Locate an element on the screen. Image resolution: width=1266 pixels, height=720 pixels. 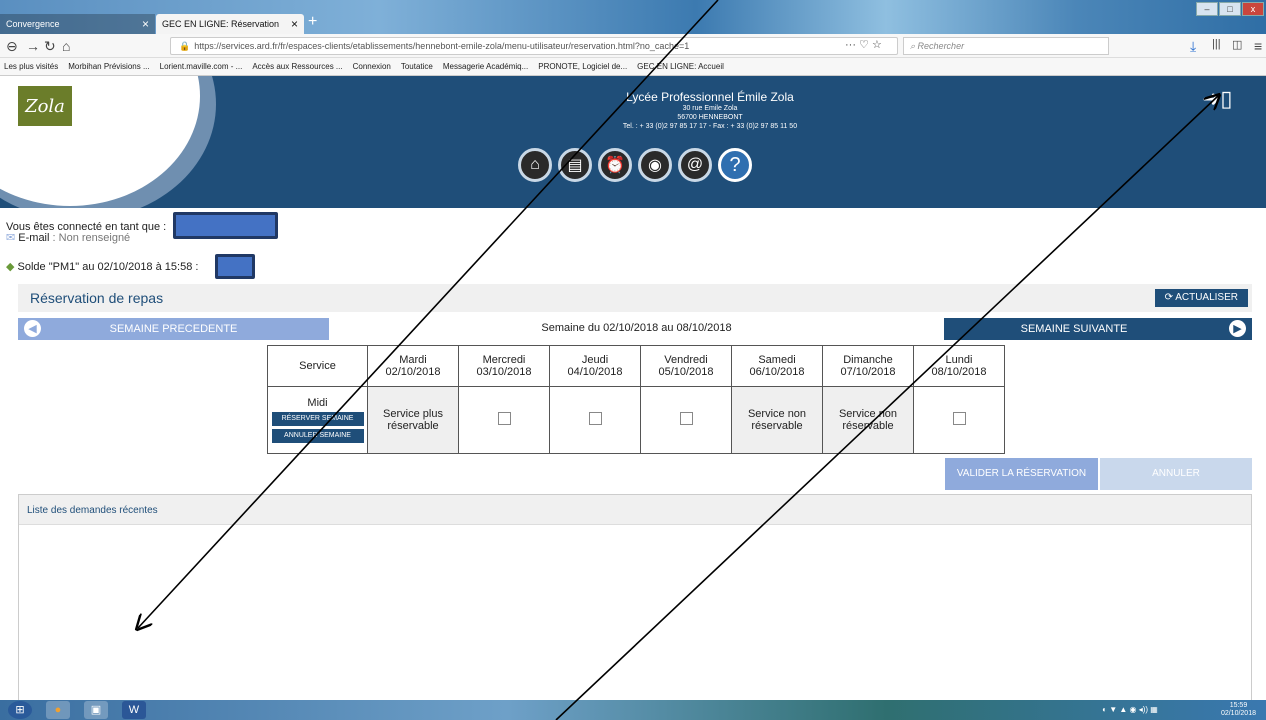
refresh-label: ACTUALISER is located at coordinates (1206, 297).